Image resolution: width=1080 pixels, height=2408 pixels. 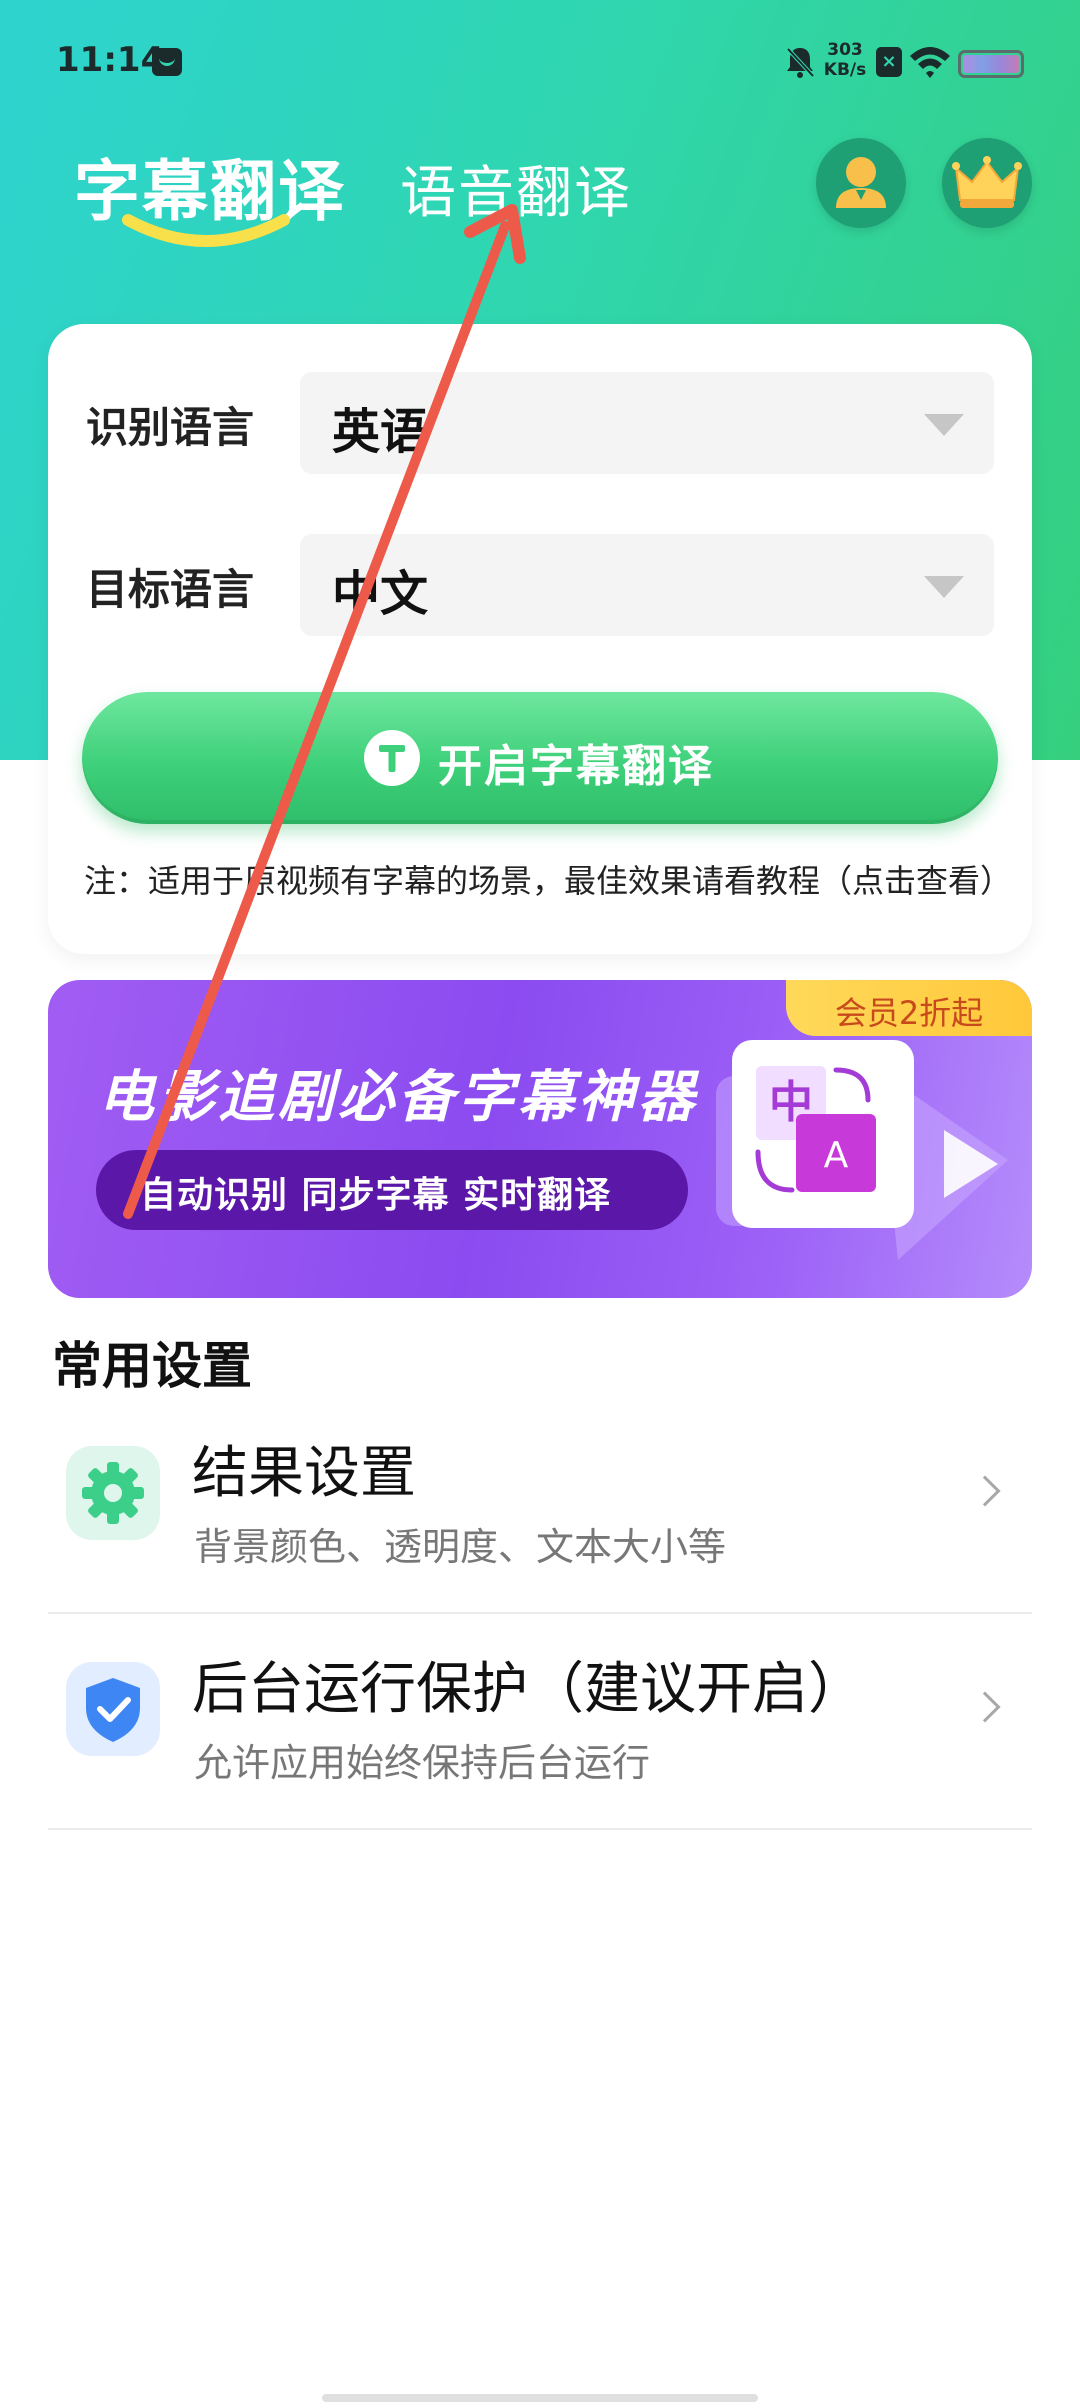 I want to click on target-language-value: 中文, so click(x=380, y=594).